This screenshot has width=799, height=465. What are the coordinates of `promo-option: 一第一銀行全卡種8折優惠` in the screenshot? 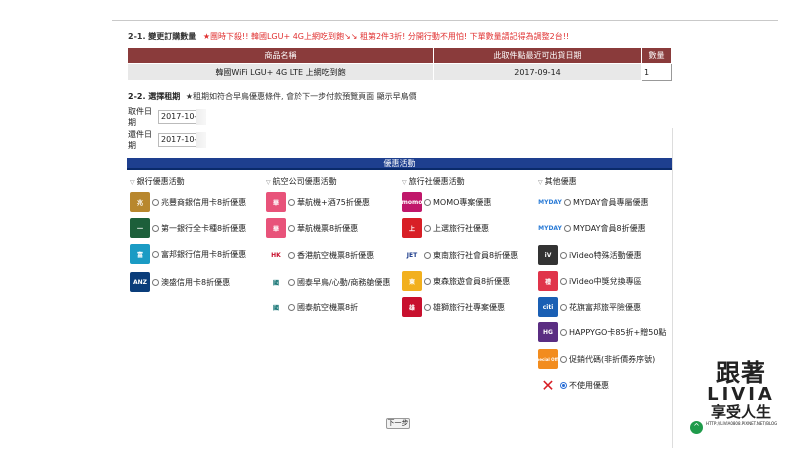 It's located at (188, 228).